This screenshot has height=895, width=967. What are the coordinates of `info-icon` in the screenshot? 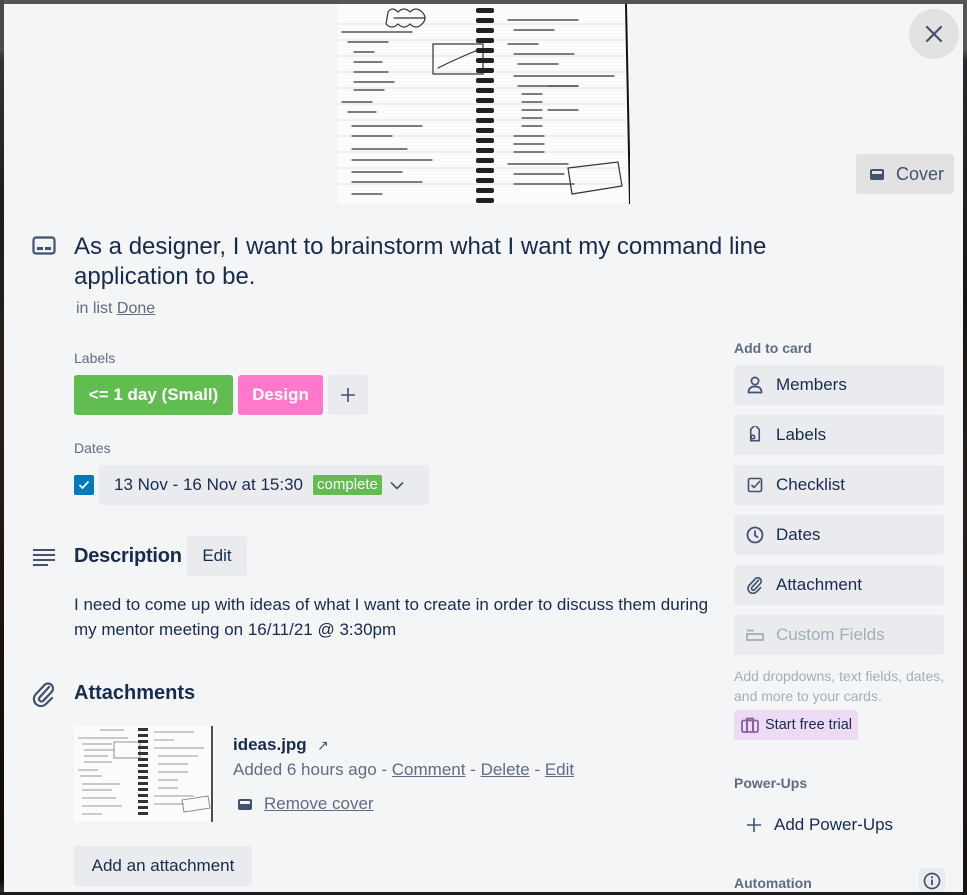 It's located at (932, 881).